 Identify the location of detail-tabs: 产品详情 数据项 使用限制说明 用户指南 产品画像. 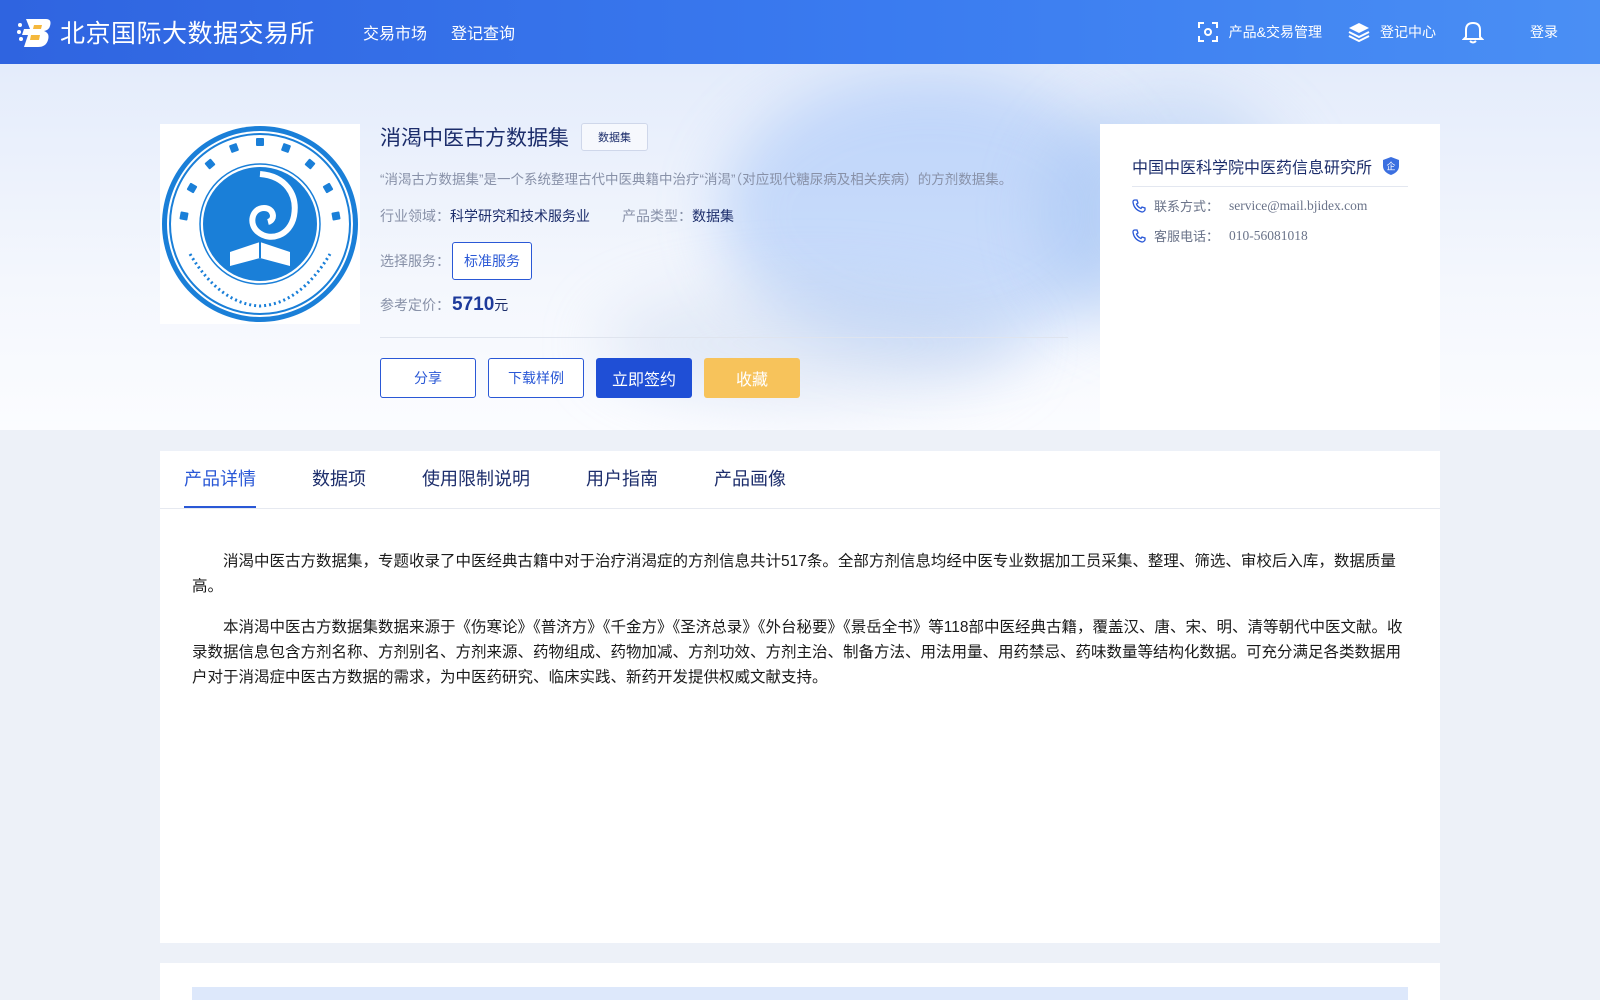
(485, 479).